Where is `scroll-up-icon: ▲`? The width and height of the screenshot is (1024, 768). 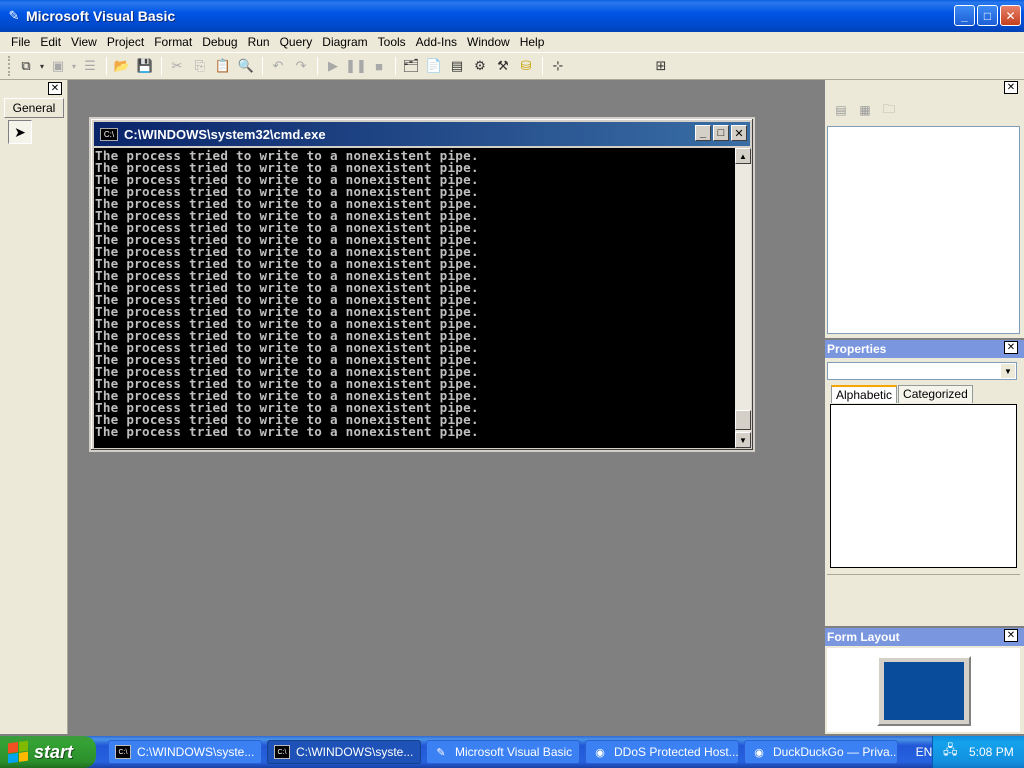 scroll-up-icon: ▲ is located at coordinates (743, 156).